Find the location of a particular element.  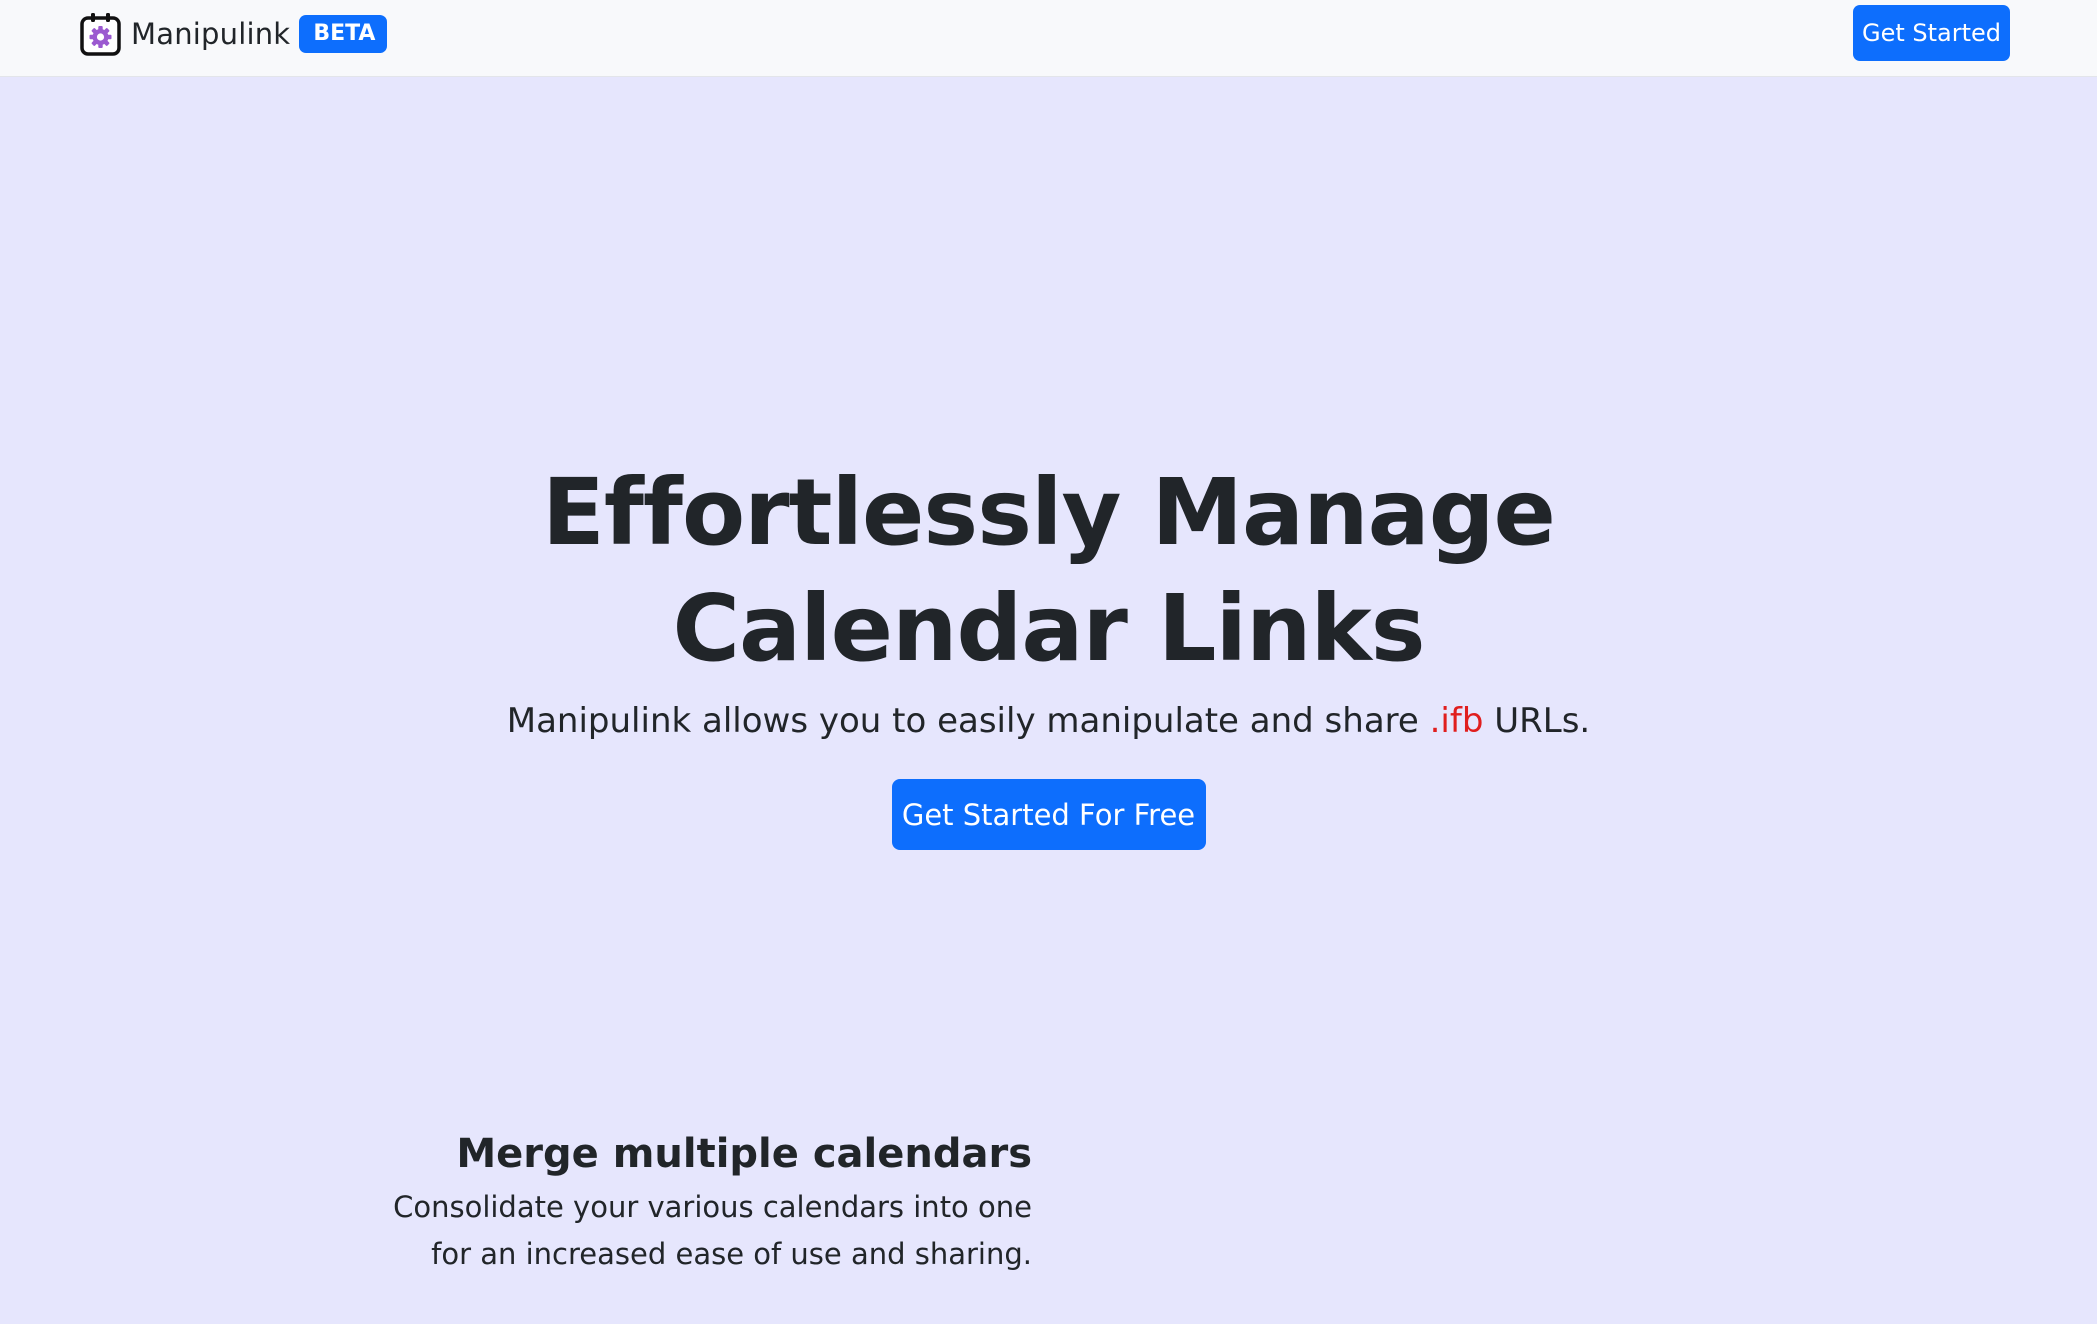

feature-title: Merge multiple calendars is located at coordinates (744, 1154).